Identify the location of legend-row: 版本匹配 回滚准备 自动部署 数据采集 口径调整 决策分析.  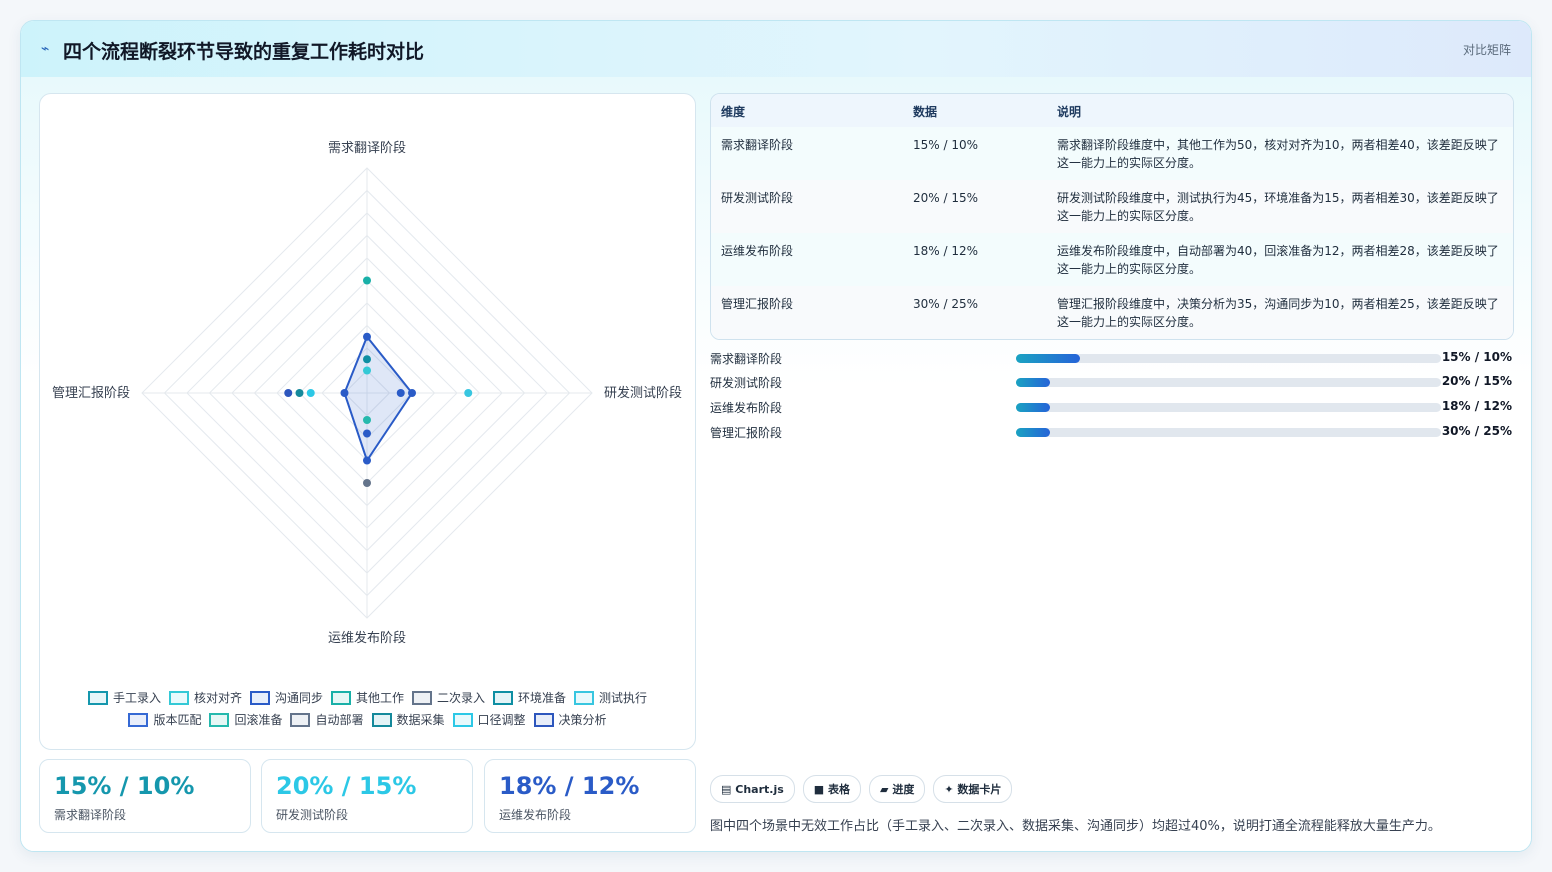
(367, 720).